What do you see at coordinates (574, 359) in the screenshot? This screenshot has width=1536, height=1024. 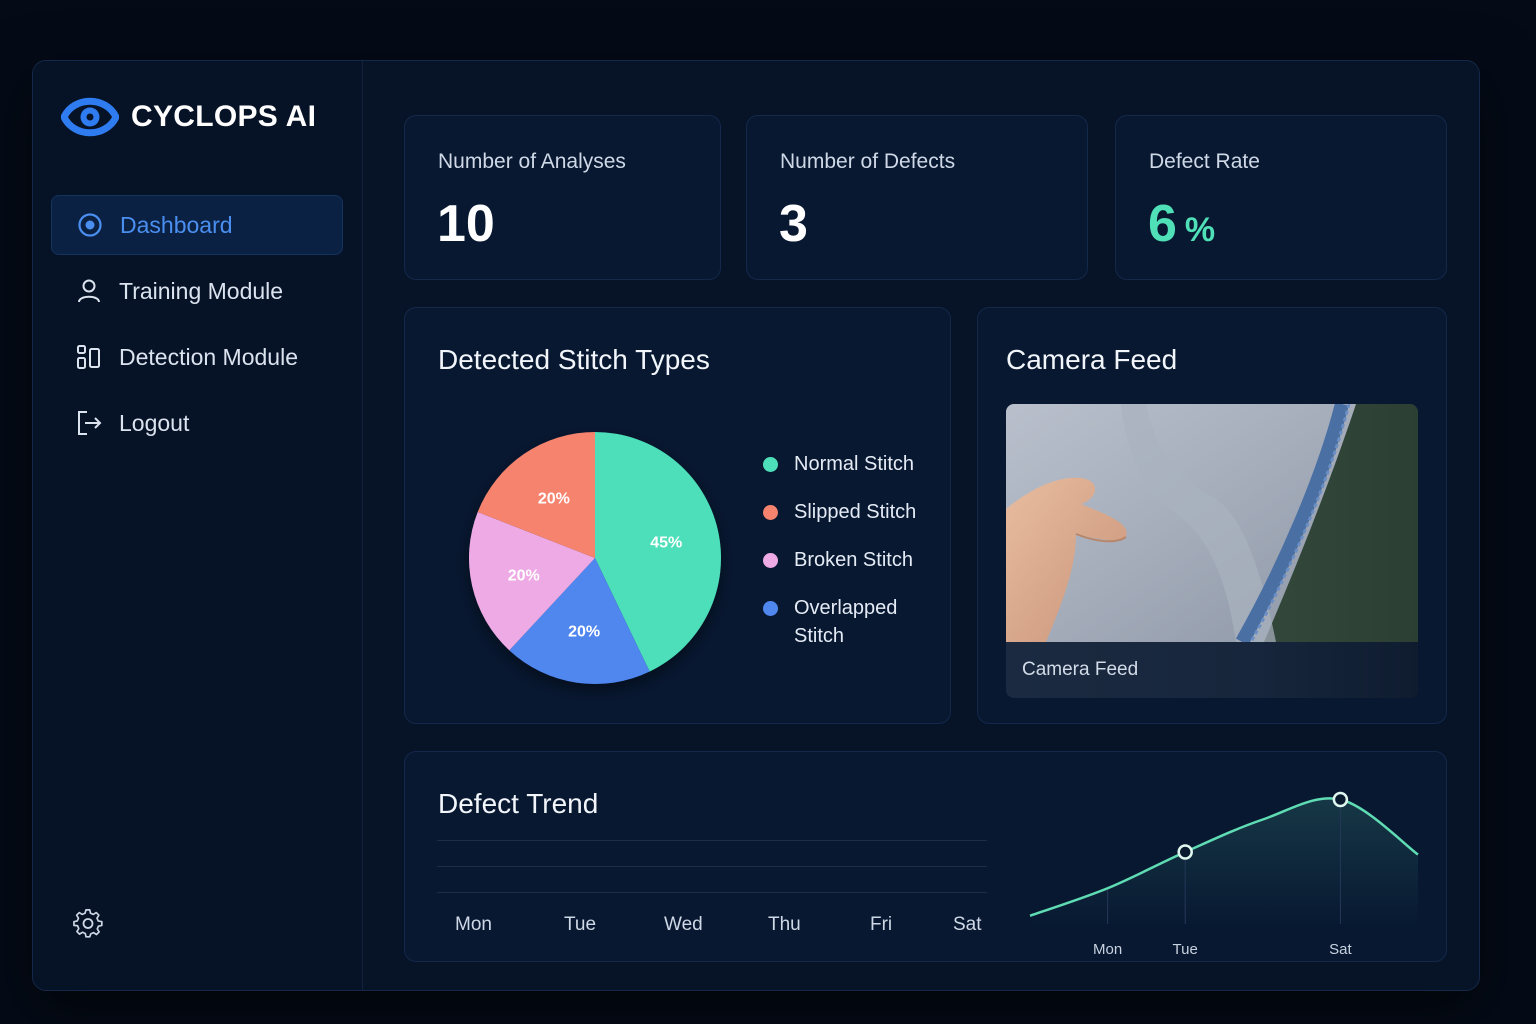 I see `card-title: Detected Stitch Types` at bounding box center [574, 359].